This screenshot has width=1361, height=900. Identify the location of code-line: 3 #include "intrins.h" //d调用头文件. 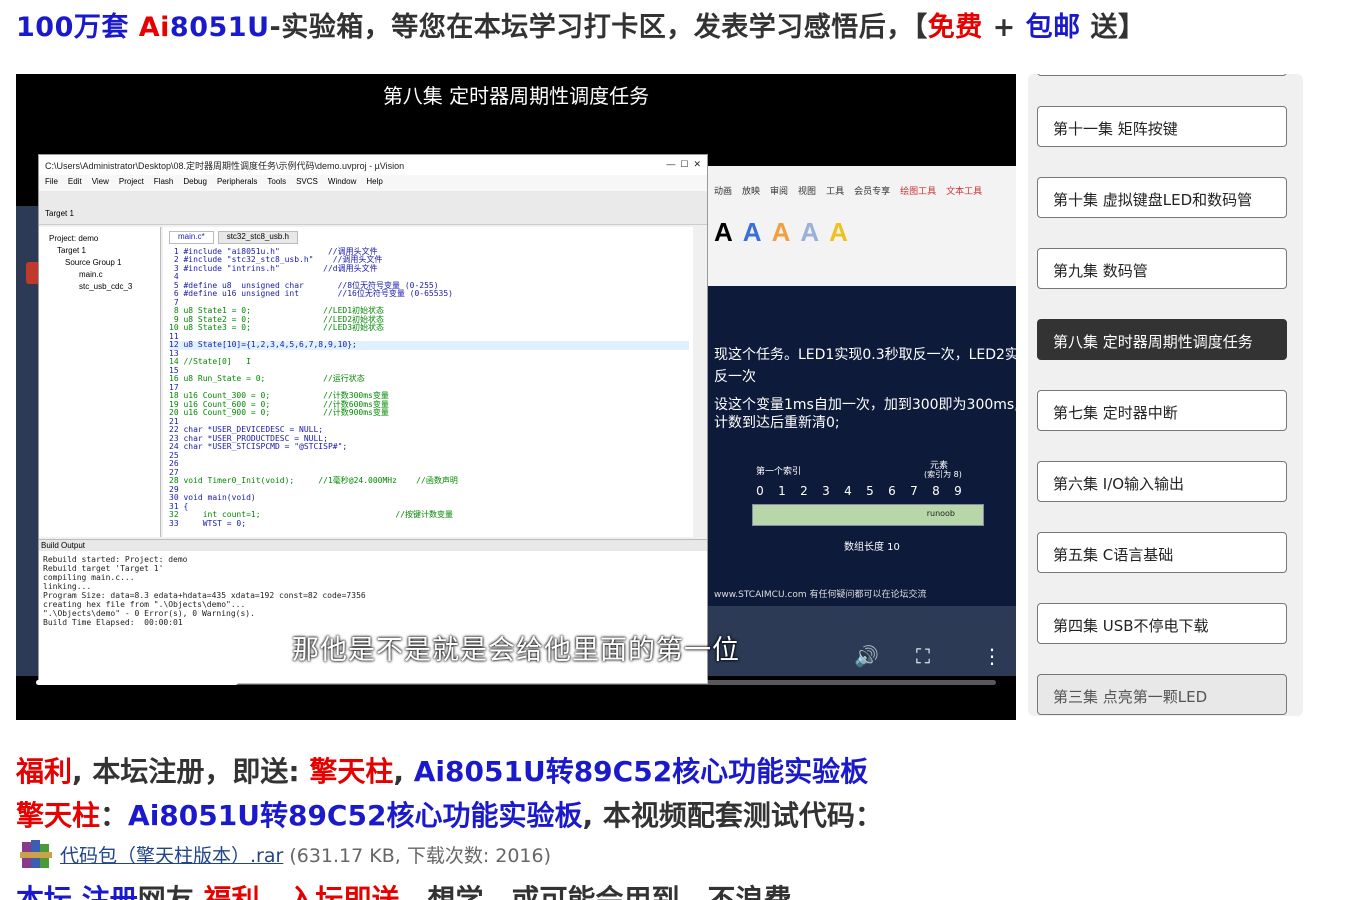
(273, 268).